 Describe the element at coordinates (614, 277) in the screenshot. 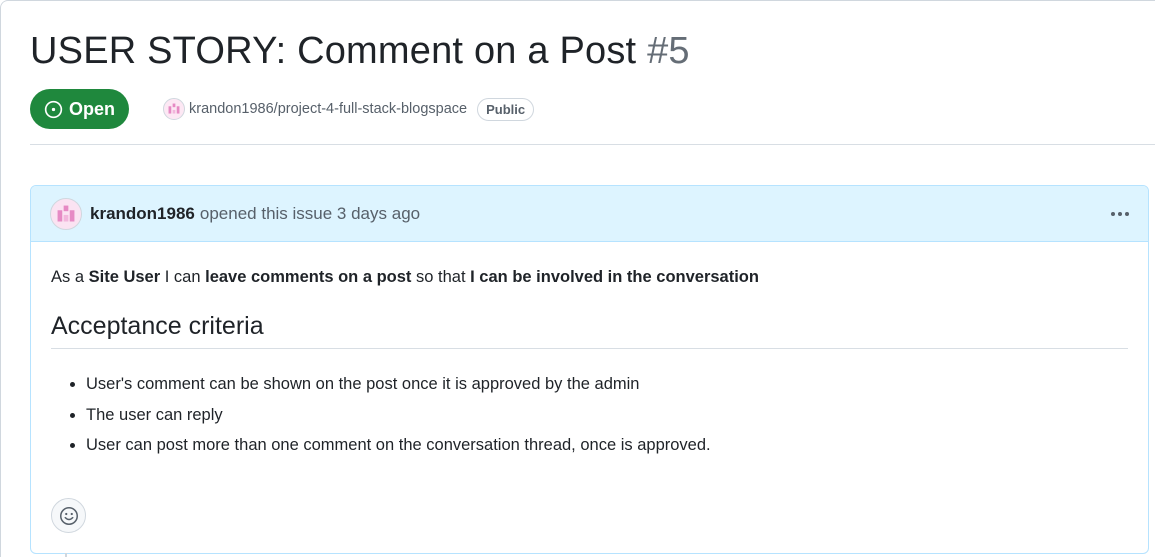

I see `story-goal: I can be involved in the conversation` at that location.